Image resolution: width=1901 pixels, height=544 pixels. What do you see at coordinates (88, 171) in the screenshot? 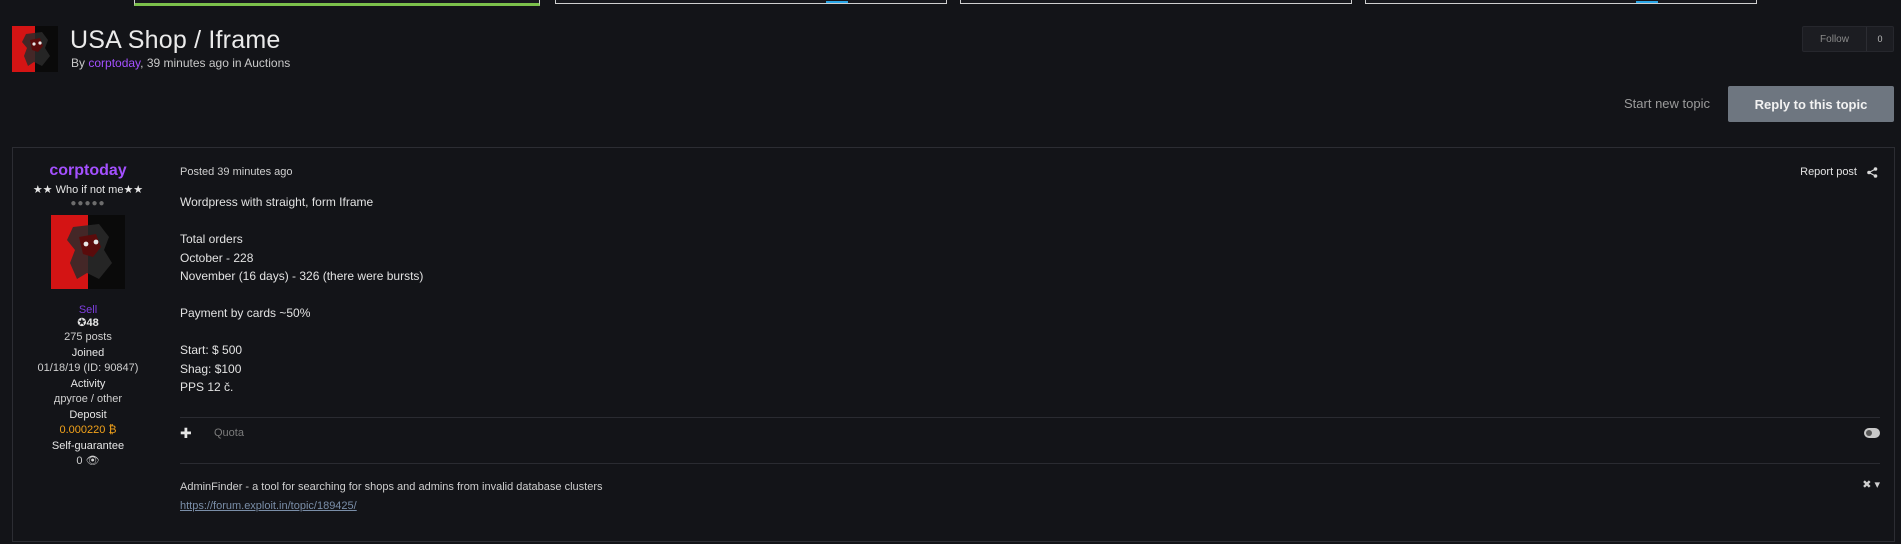
I see `post-author-name: corptoday` at bounding box center [88, 171].